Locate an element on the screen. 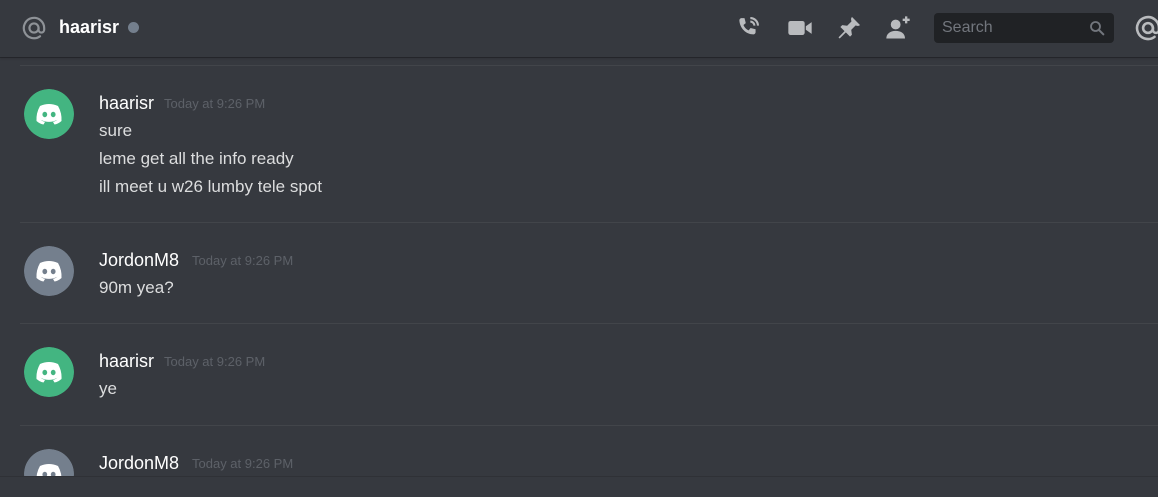 Image resolution: width=1158 pixels, height=497 pixels. search-bar is located at coordinates (1024, 28).